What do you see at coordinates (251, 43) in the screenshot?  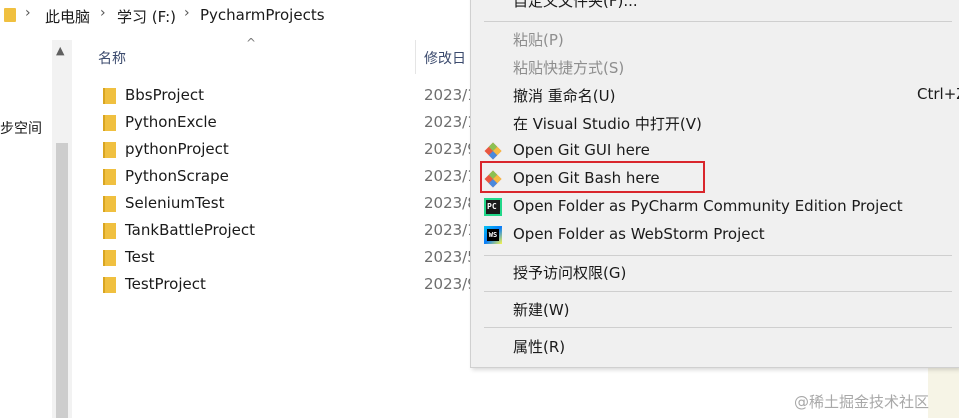 I see `sort-ascending-icon: ^` at bounding box center [251, 43].